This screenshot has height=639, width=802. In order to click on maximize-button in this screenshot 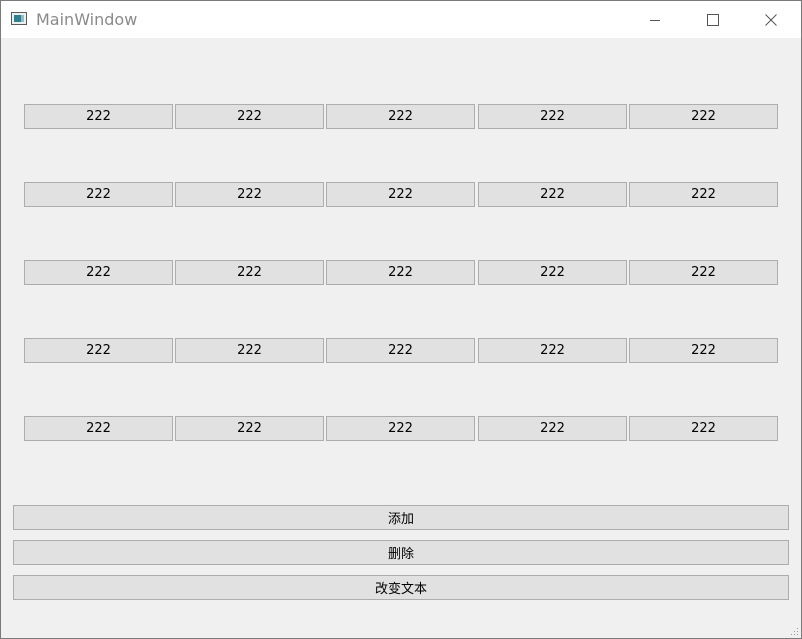, I will do `click(713, 19)`.